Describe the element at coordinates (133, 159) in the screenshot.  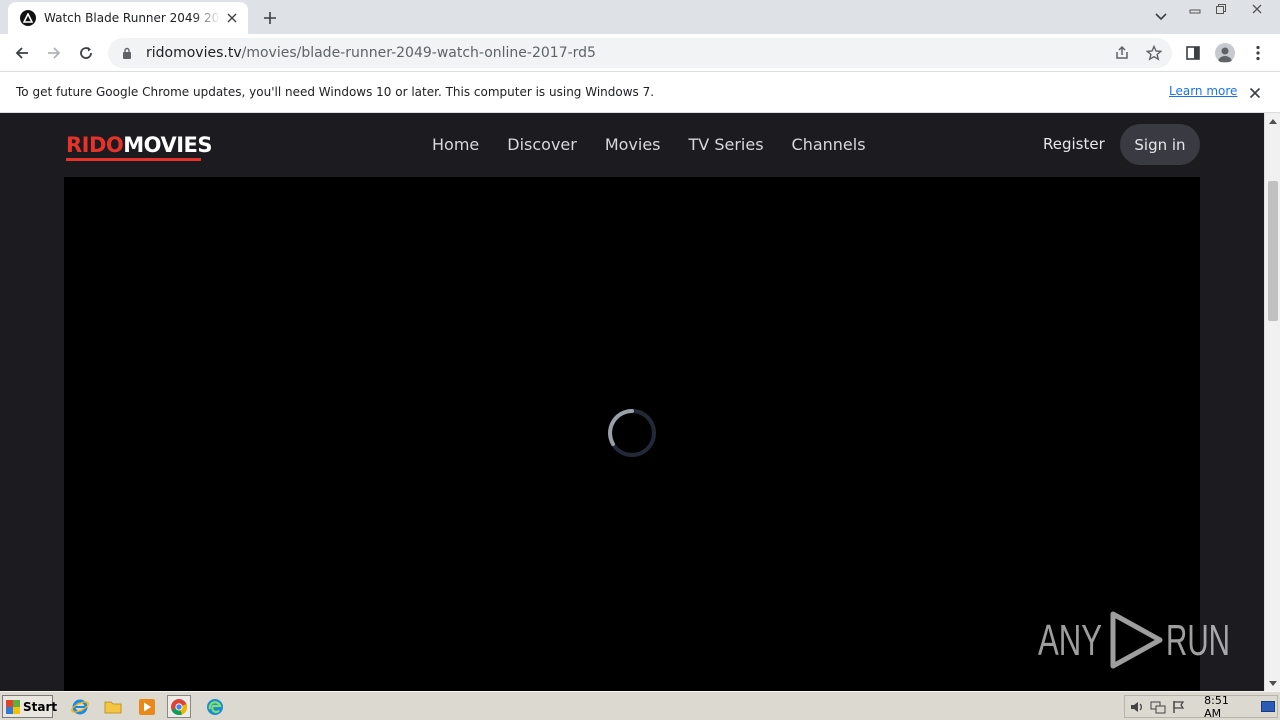
I see `logo-underline` at that location.